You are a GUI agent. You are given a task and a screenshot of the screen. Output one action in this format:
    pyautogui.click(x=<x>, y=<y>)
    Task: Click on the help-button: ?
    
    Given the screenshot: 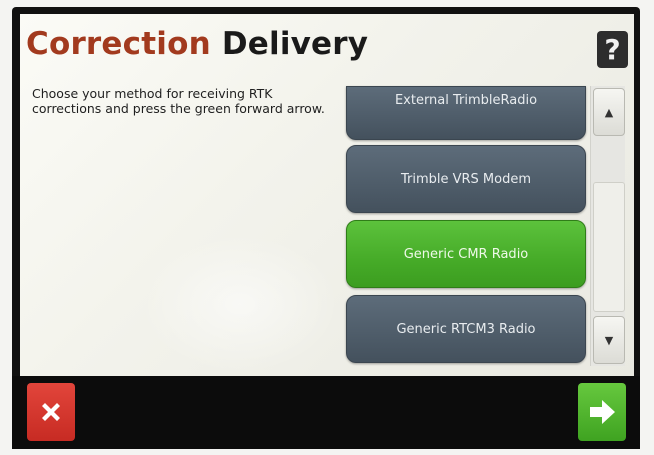 What is the action you would take?
    pyautogui.click(x=612, y=49)
    